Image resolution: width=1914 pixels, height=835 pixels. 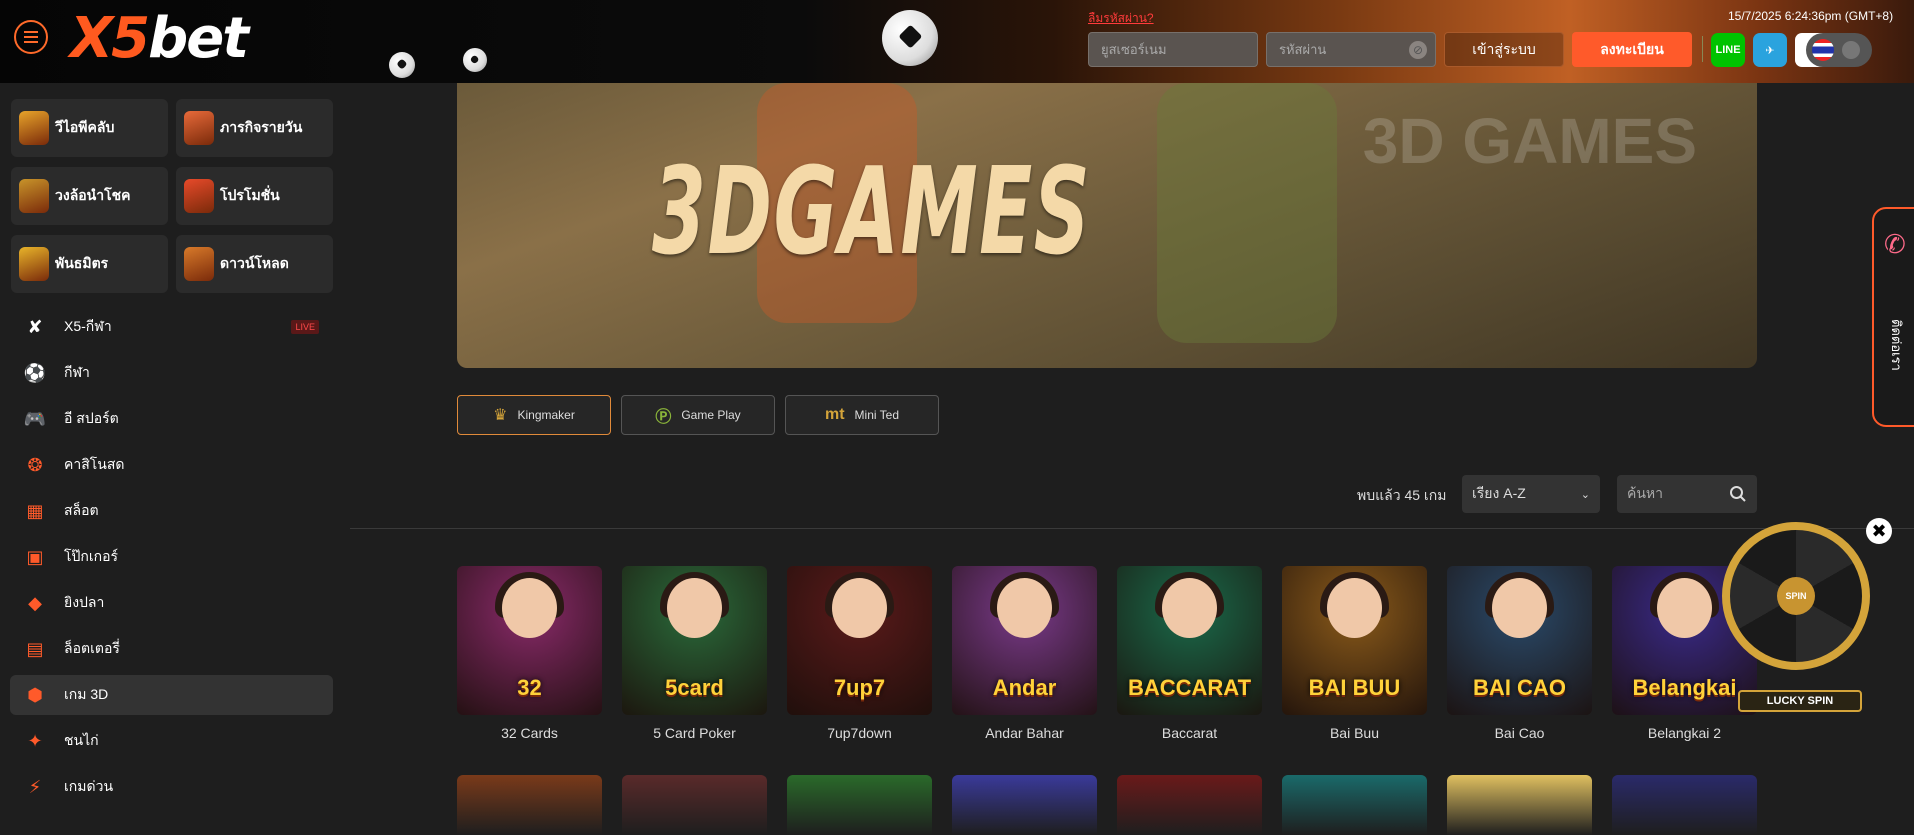 I want to click on lottery-icon: ▤, so click(x=35, y=648).